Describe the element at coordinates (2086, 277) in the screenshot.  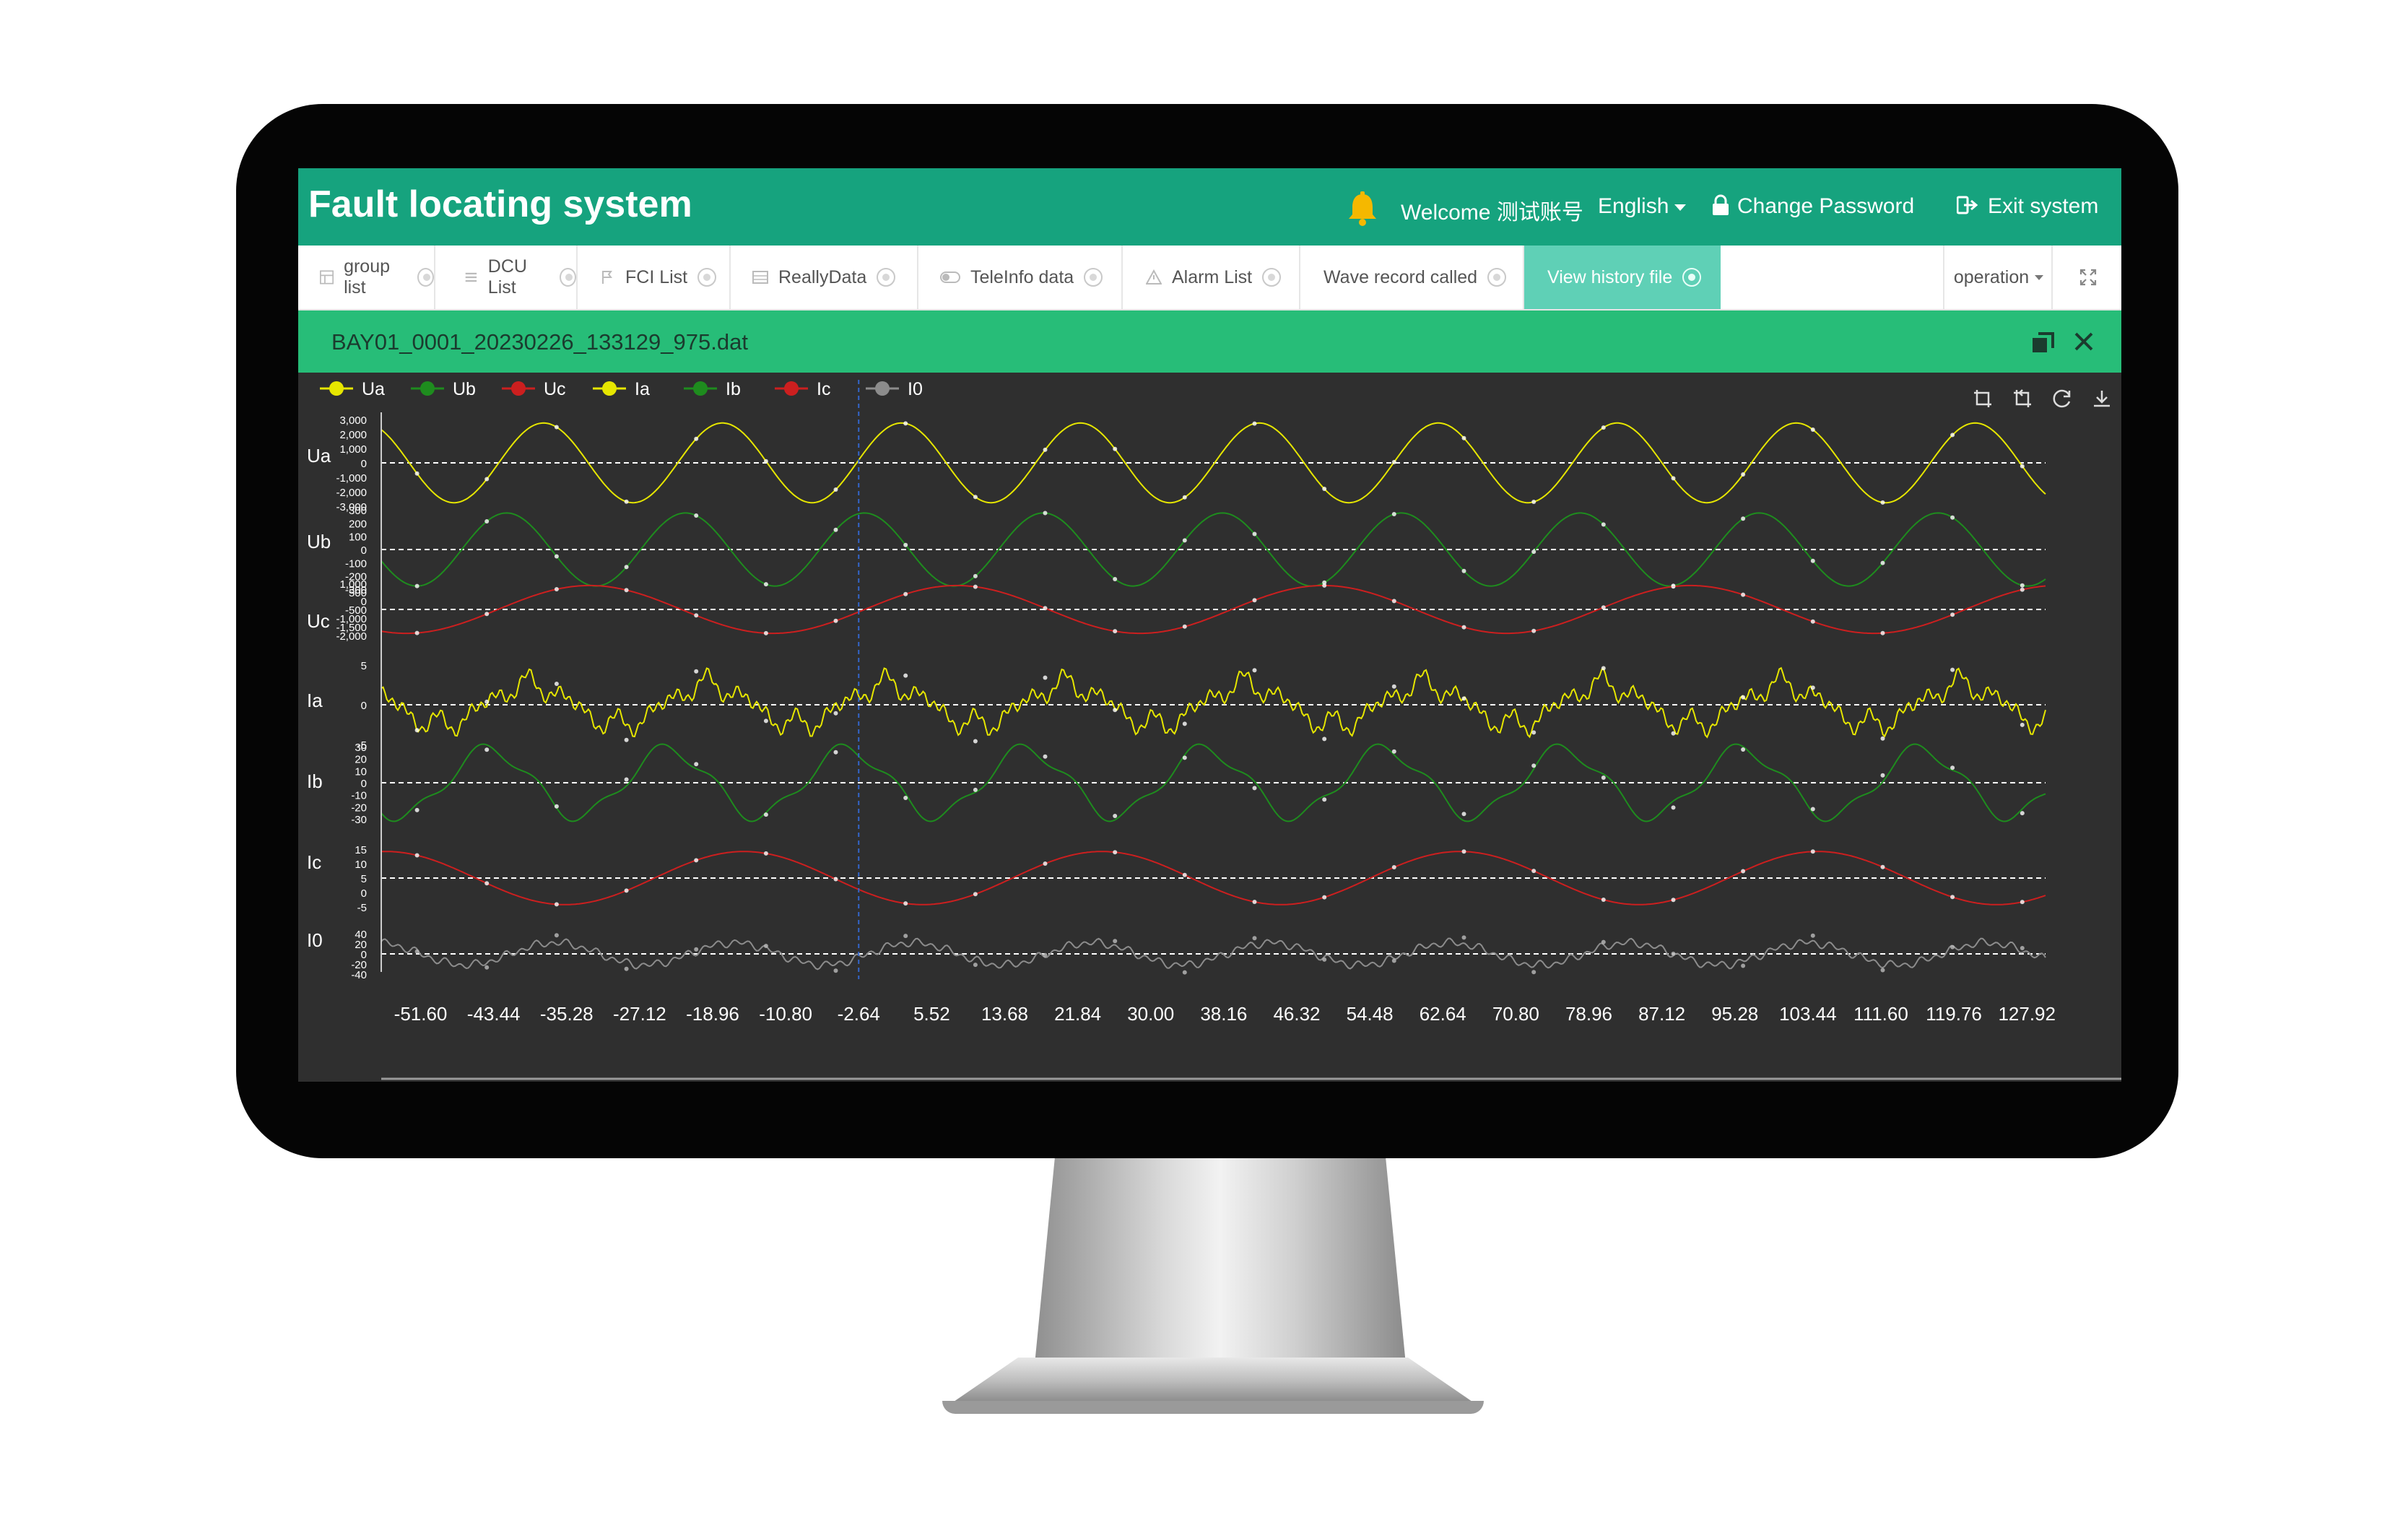
I see `fullscreen-icon` at that location.